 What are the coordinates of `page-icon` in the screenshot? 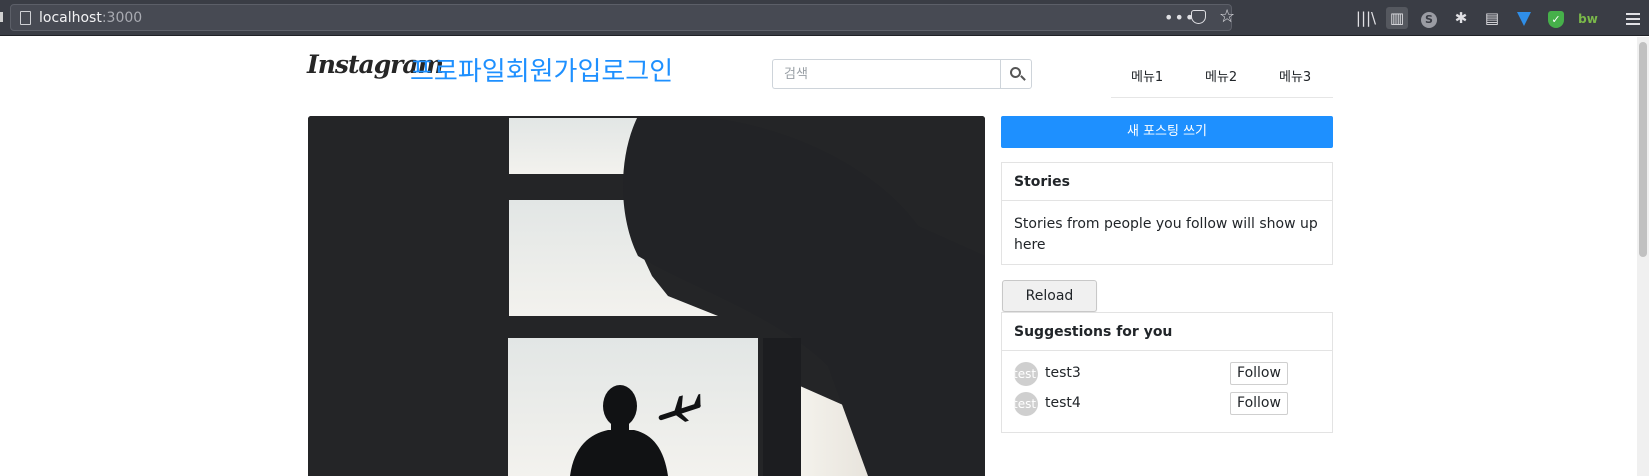 It's located at (25, 18).